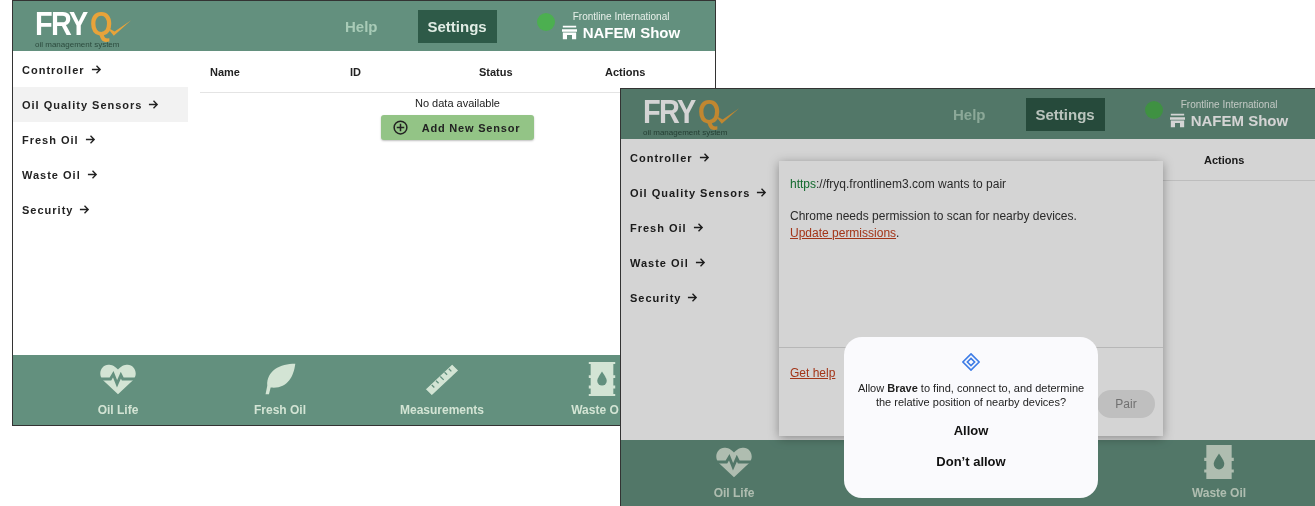 The image size is (1315, 506). Describe the element at coordinates (442, 379) in the screenshot. I see `ruler-icon` at that location.